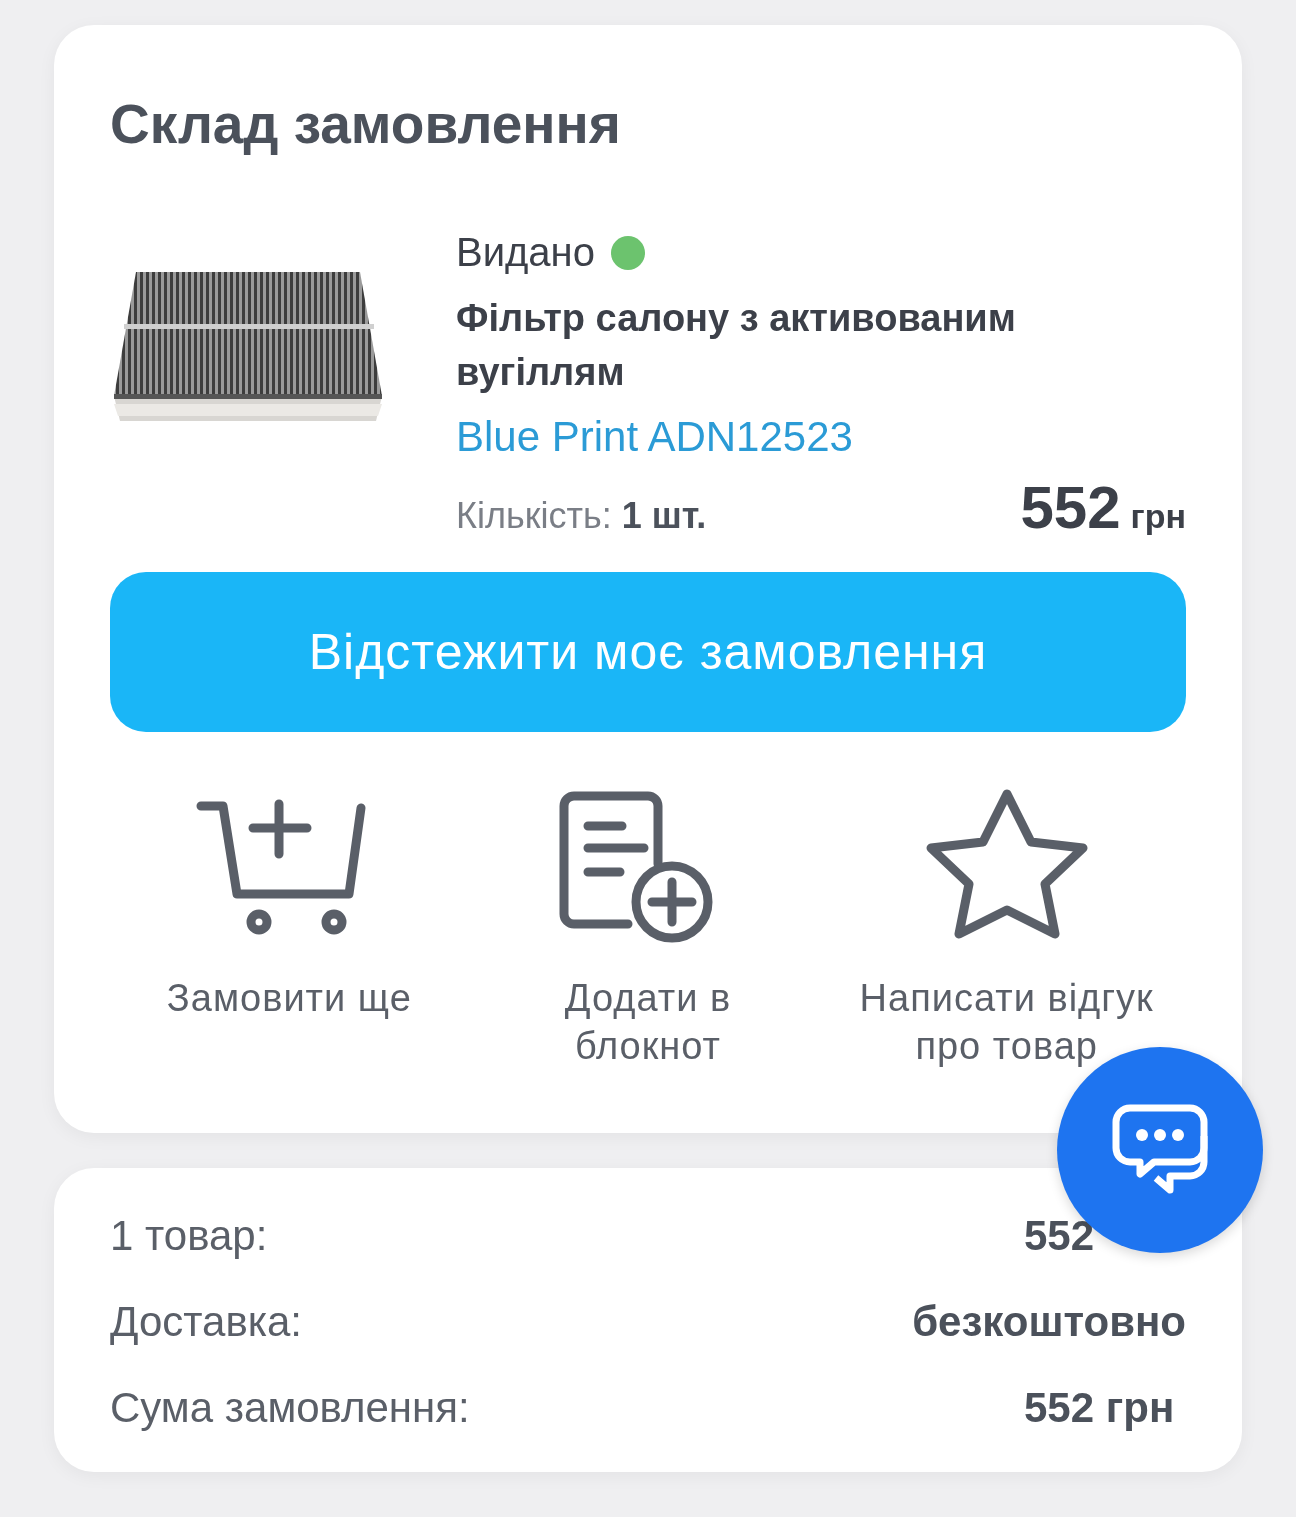 This screenshot has width=1296, height=1517. I want to click on currency-text: грн, so click(1158, 516).